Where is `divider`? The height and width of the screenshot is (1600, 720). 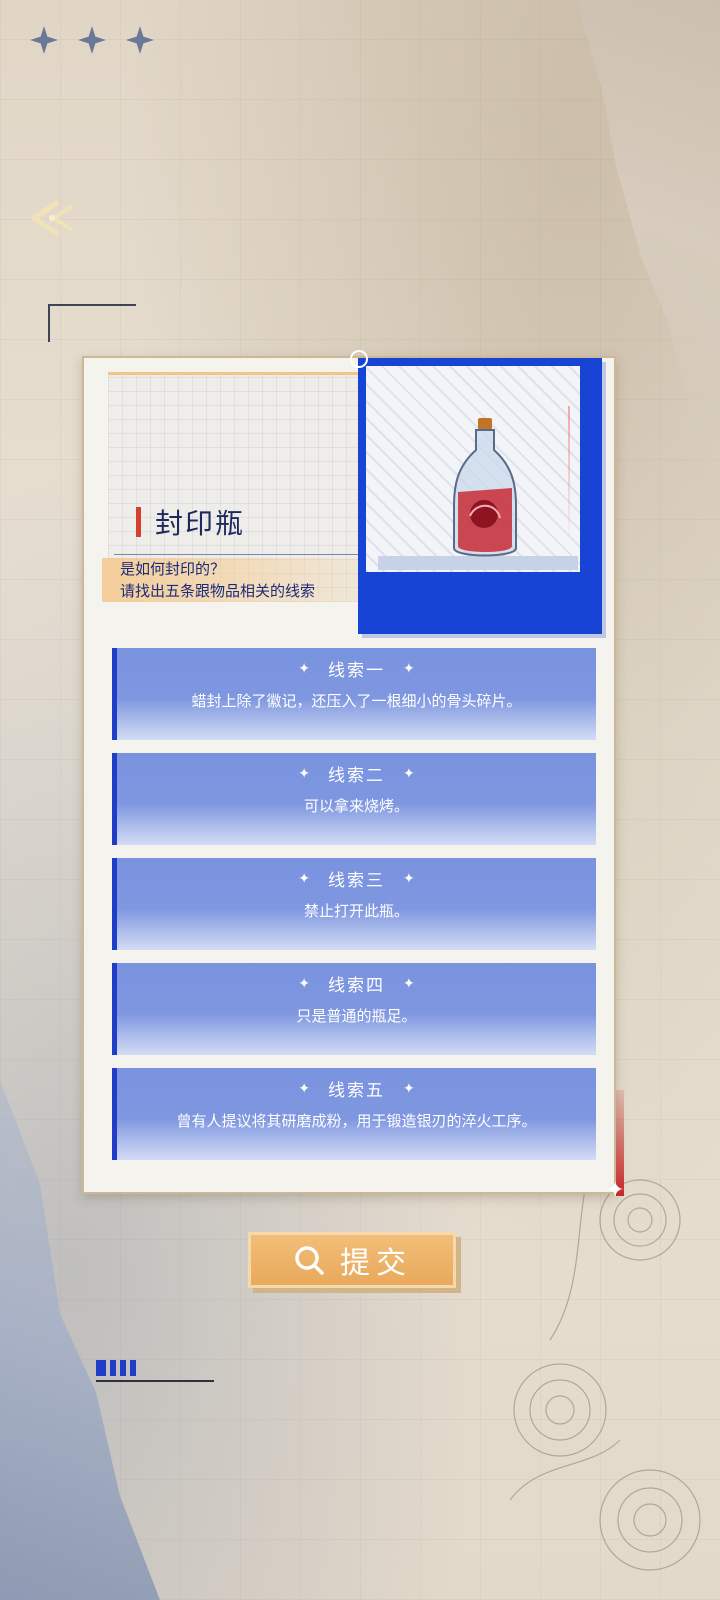
divider is located at coordinates (239, 554).